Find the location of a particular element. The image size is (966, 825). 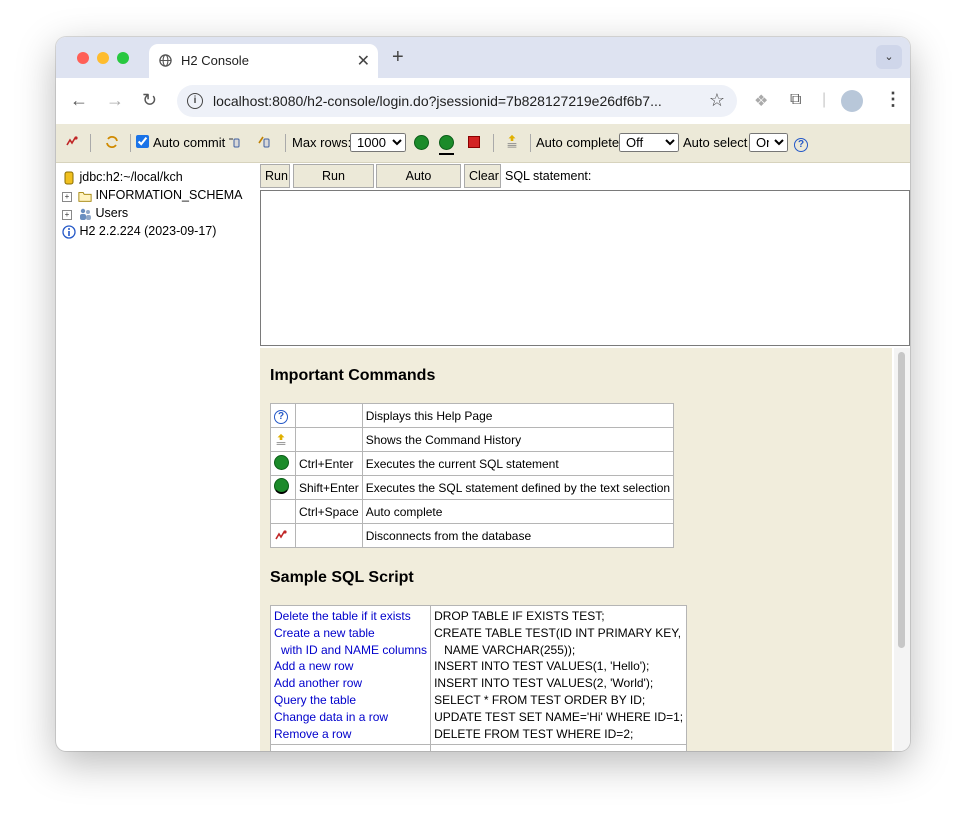

sample-link: Delete the table if it exists is located at coordinates (350, 616).